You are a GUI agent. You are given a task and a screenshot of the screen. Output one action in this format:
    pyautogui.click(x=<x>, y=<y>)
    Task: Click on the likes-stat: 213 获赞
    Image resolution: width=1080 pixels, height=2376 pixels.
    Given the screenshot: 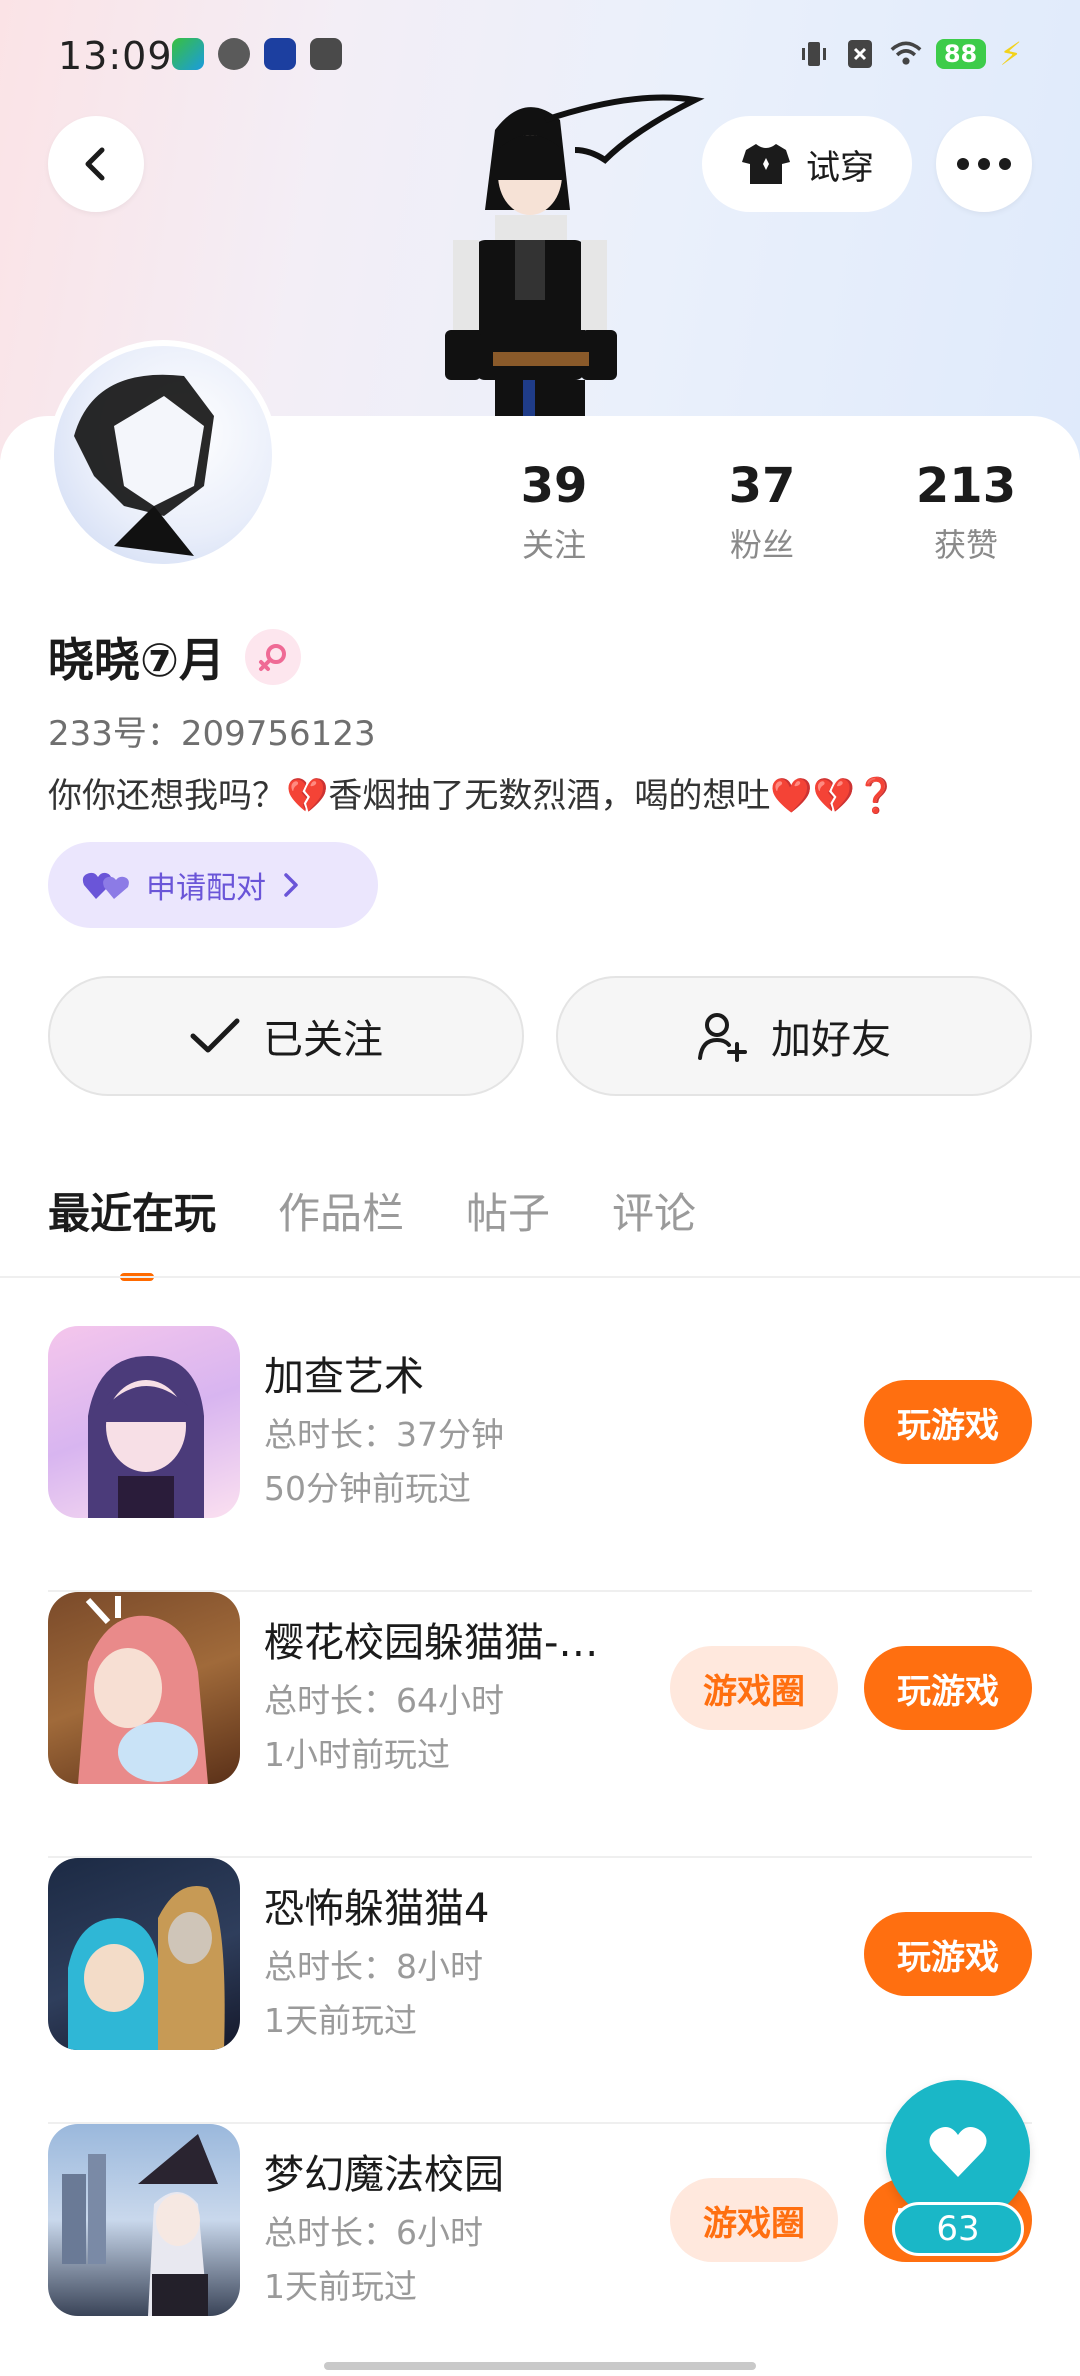 What is the action you would take?
    pyautogui.click(x=966, y=512)
    